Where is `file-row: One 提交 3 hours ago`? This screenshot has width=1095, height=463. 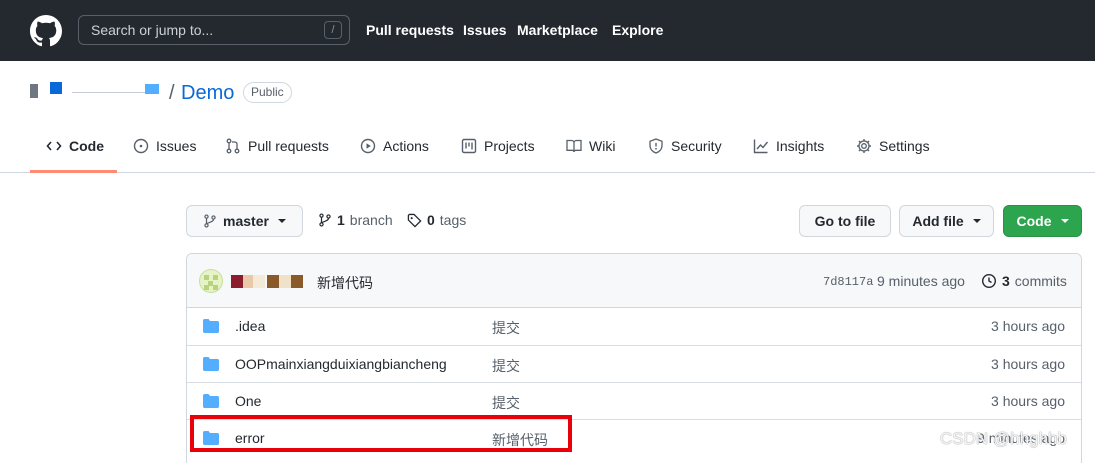 file-row: One 提交 3 hours ago is located at coordinates (634, 400).